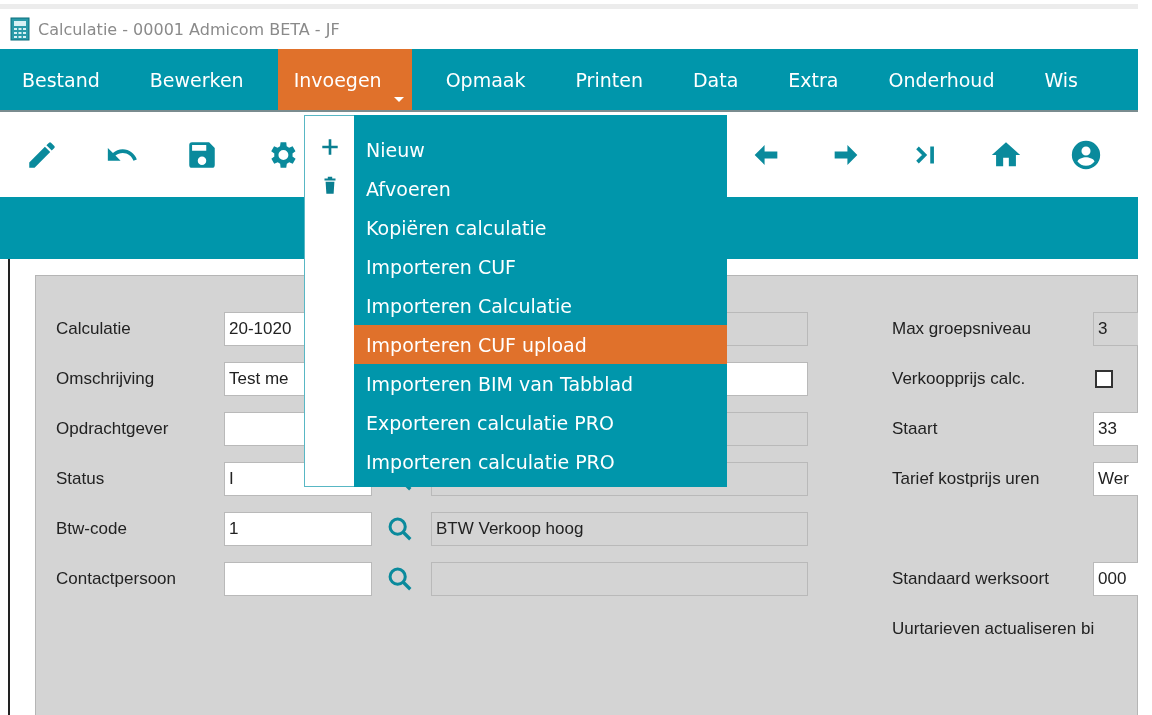 The height and width of the screenshot is (715, 1152). Describe the element at coordinates (540, 227) in the screenshot. I see `menu-item: Kopiëren calculatie` at that location.